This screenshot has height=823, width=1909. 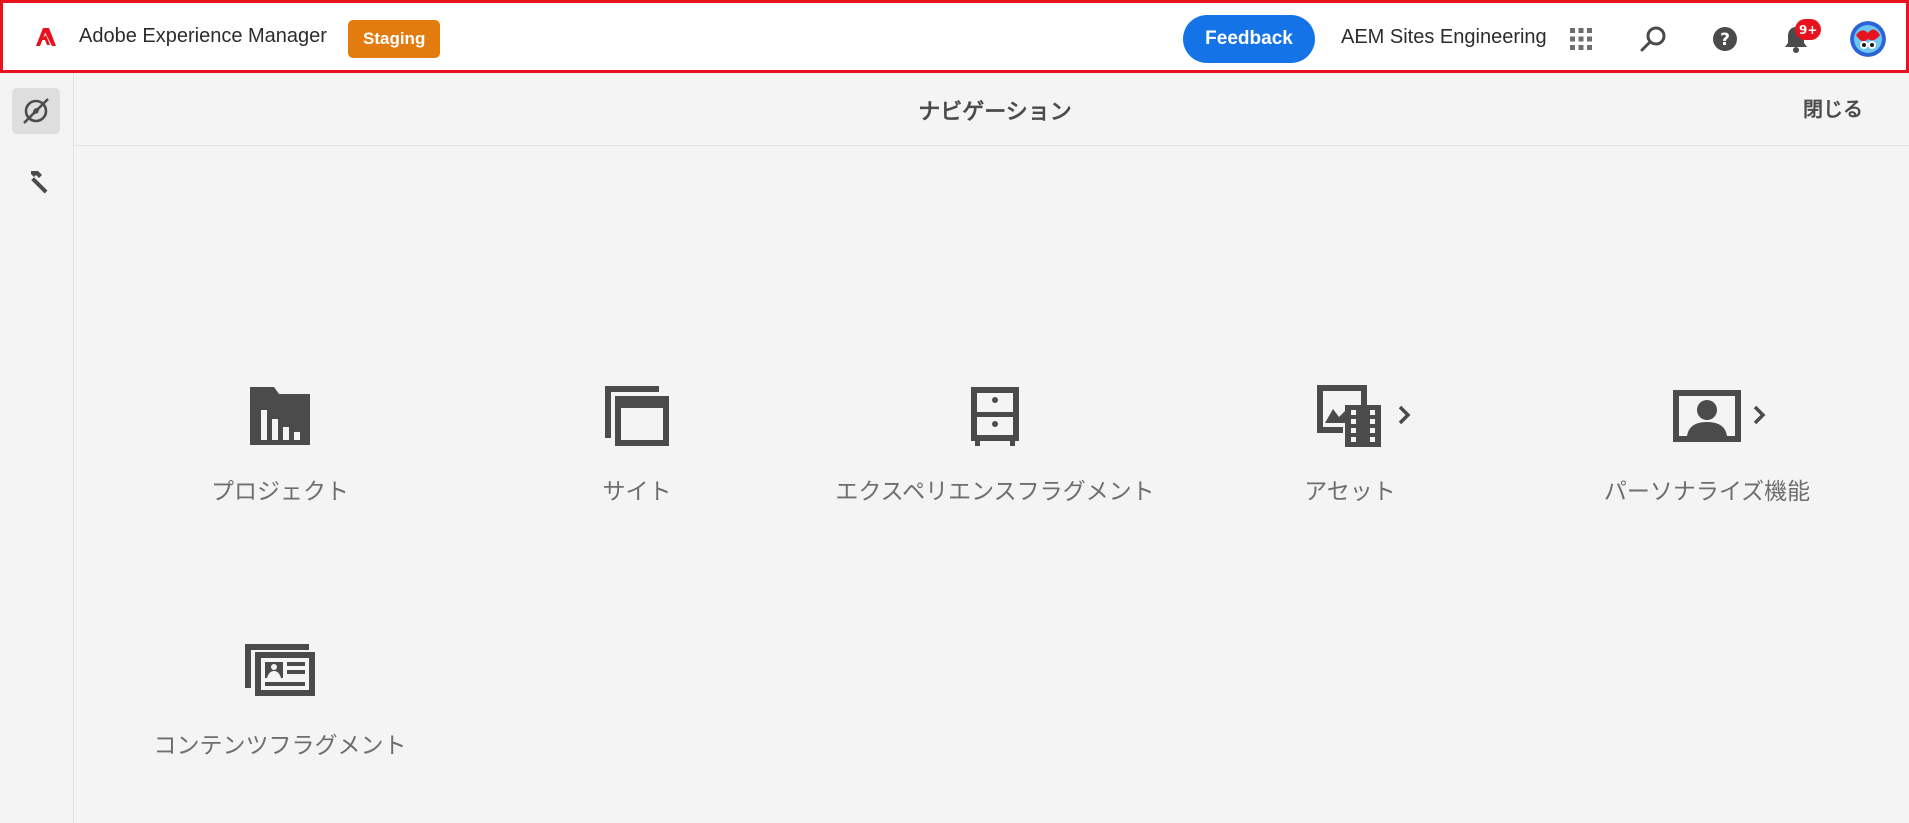 I want to click on feedback-button: Feedback, so click(x=1249, y=39).